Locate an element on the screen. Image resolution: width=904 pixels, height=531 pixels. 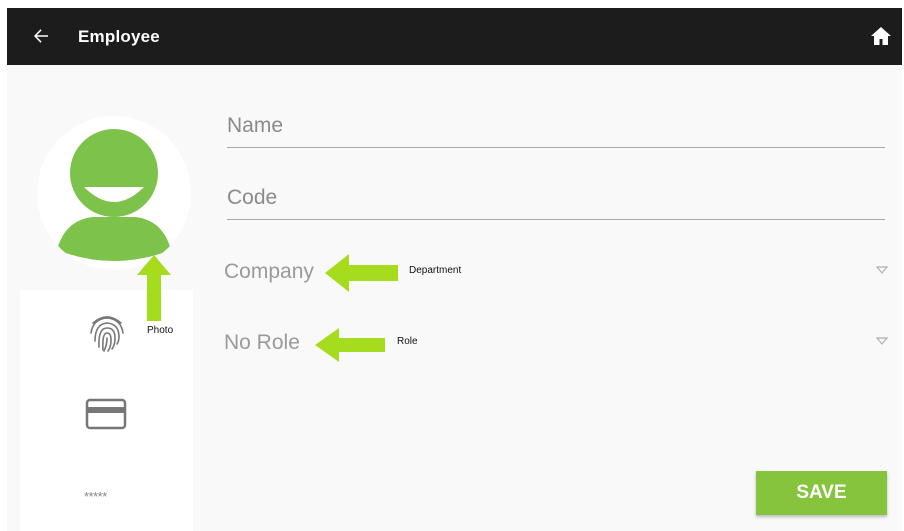
app-bar: Employee is located at coordinates (454, 36).